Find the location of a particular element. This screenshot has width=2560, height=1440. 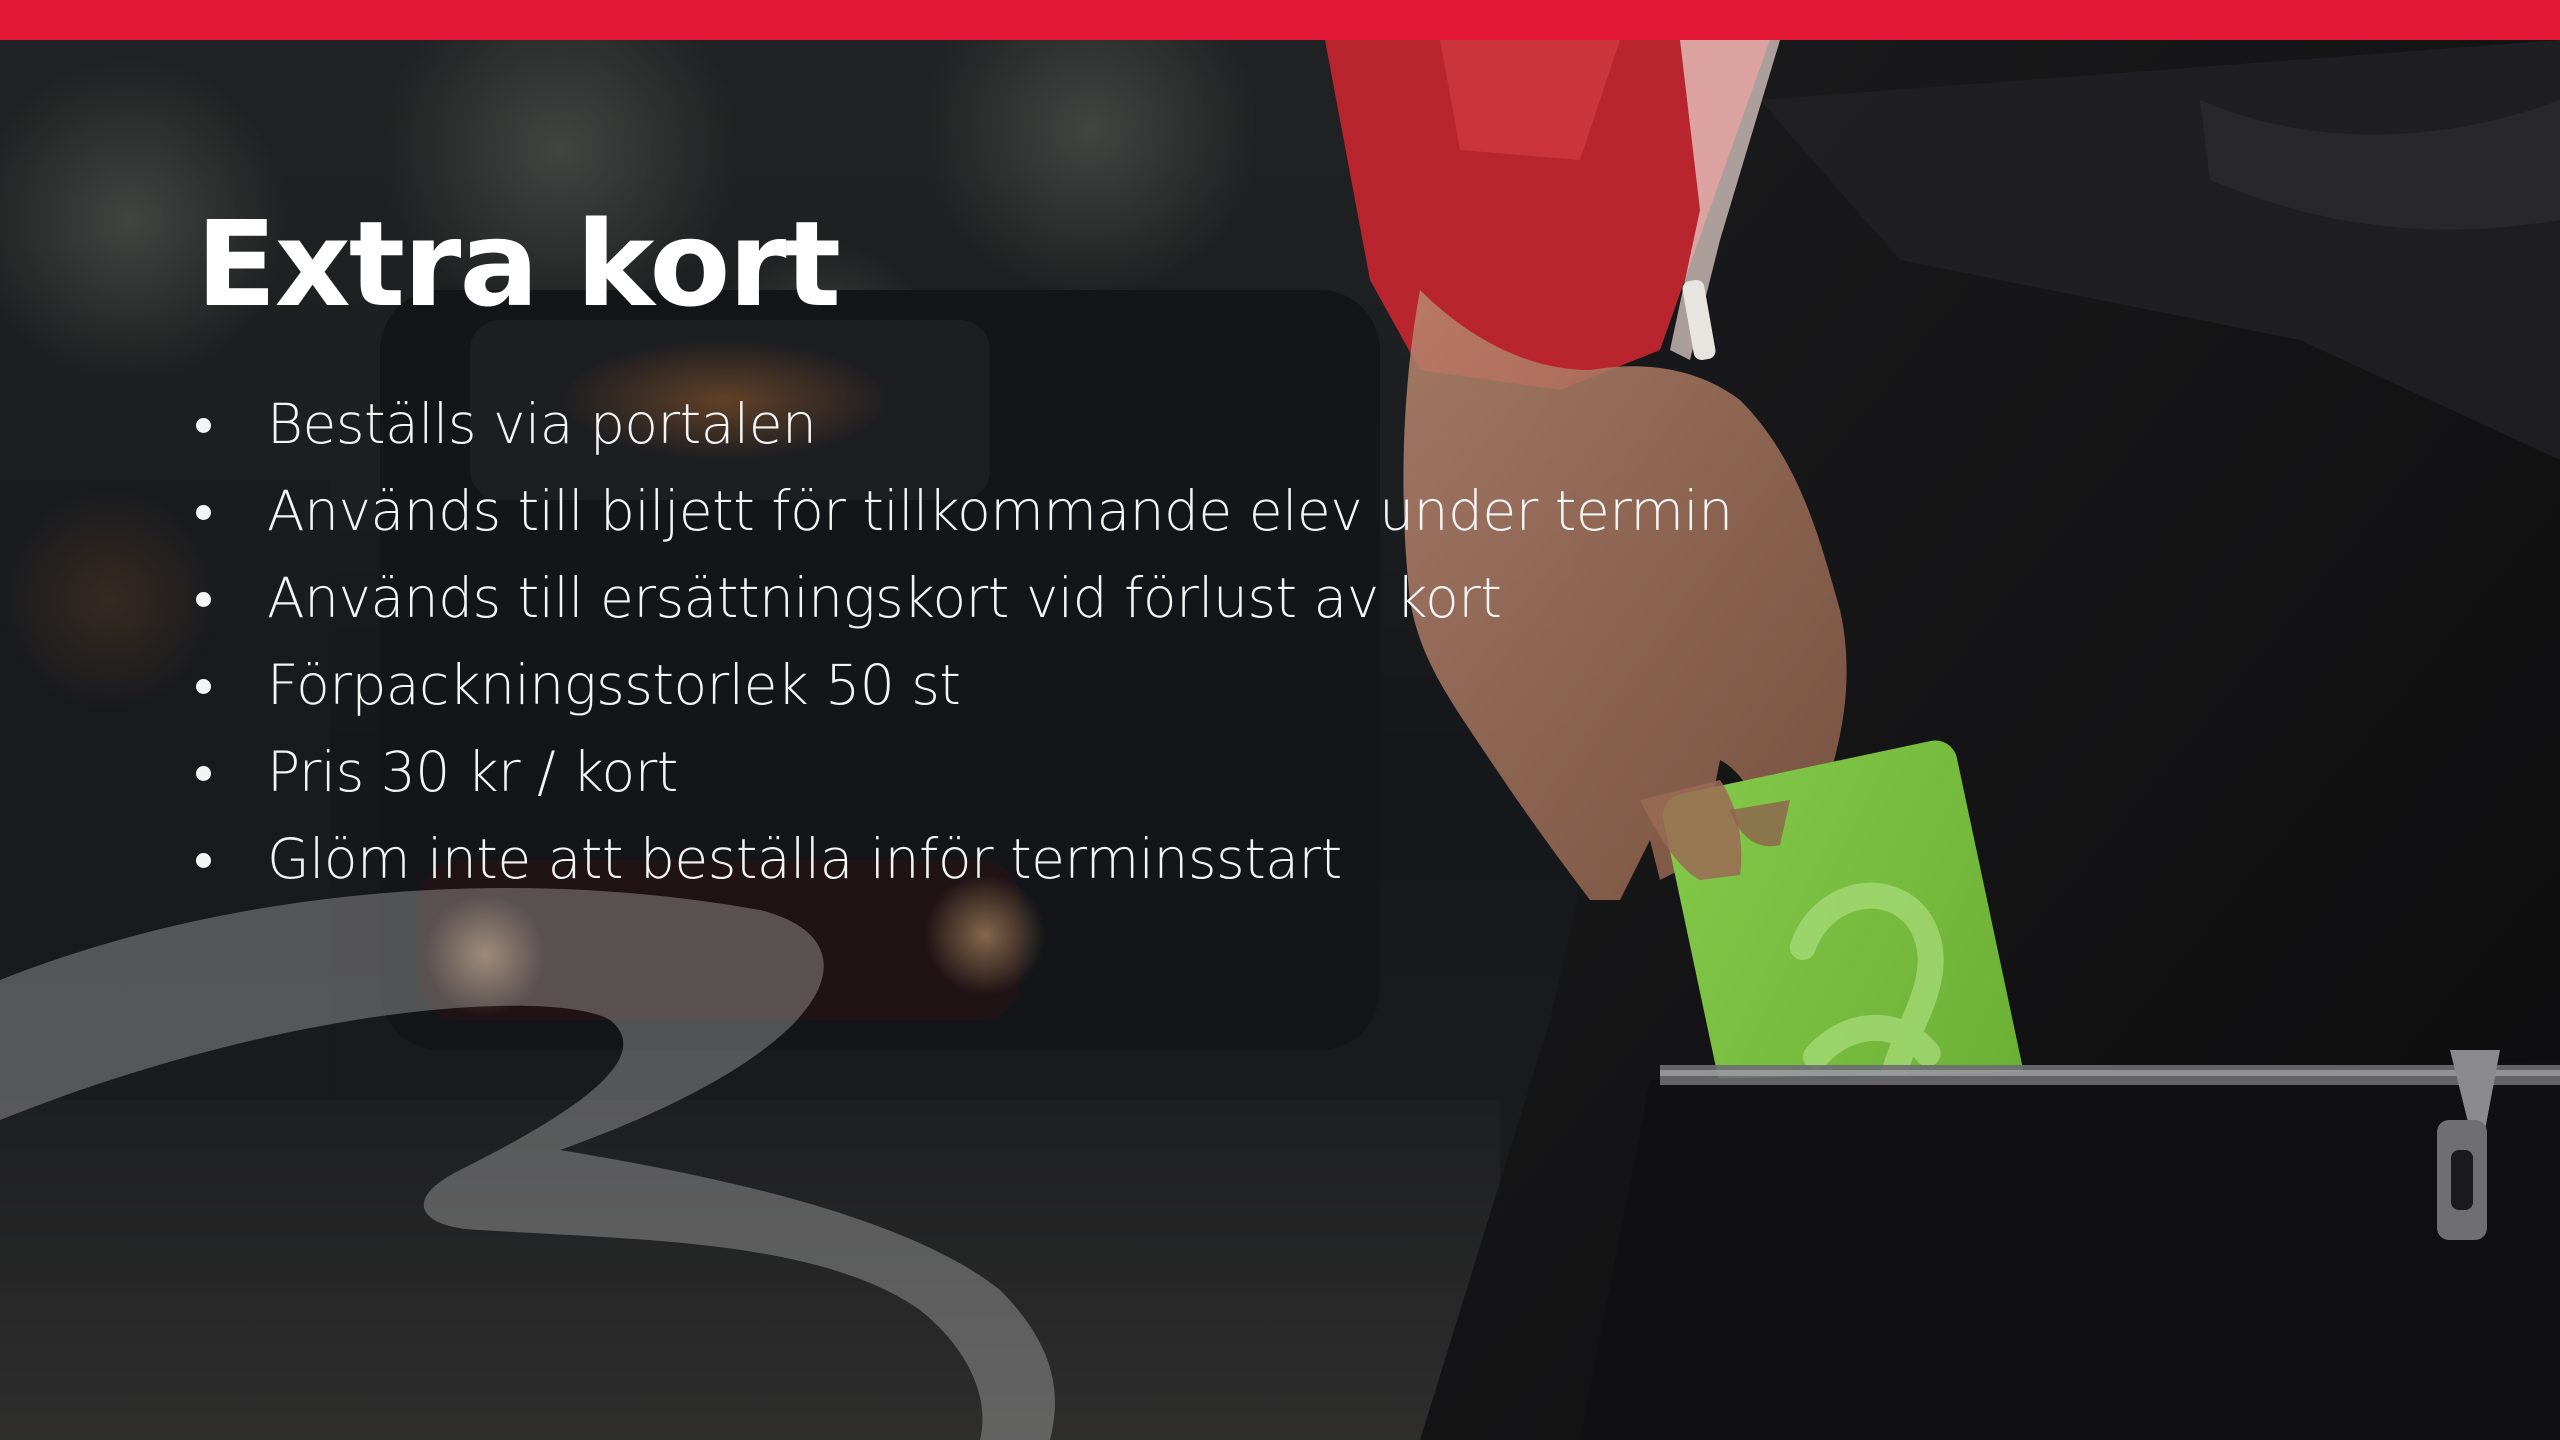

brand-top-bar is located at coordinates (1280, 20).